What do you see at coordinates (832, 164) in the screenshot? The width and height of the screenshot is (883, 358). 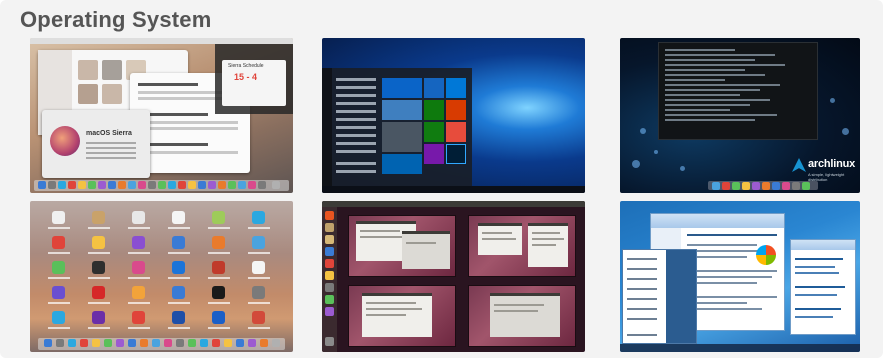 I see `arch-logo-text: archlinux` at bounding box center [832, 164].